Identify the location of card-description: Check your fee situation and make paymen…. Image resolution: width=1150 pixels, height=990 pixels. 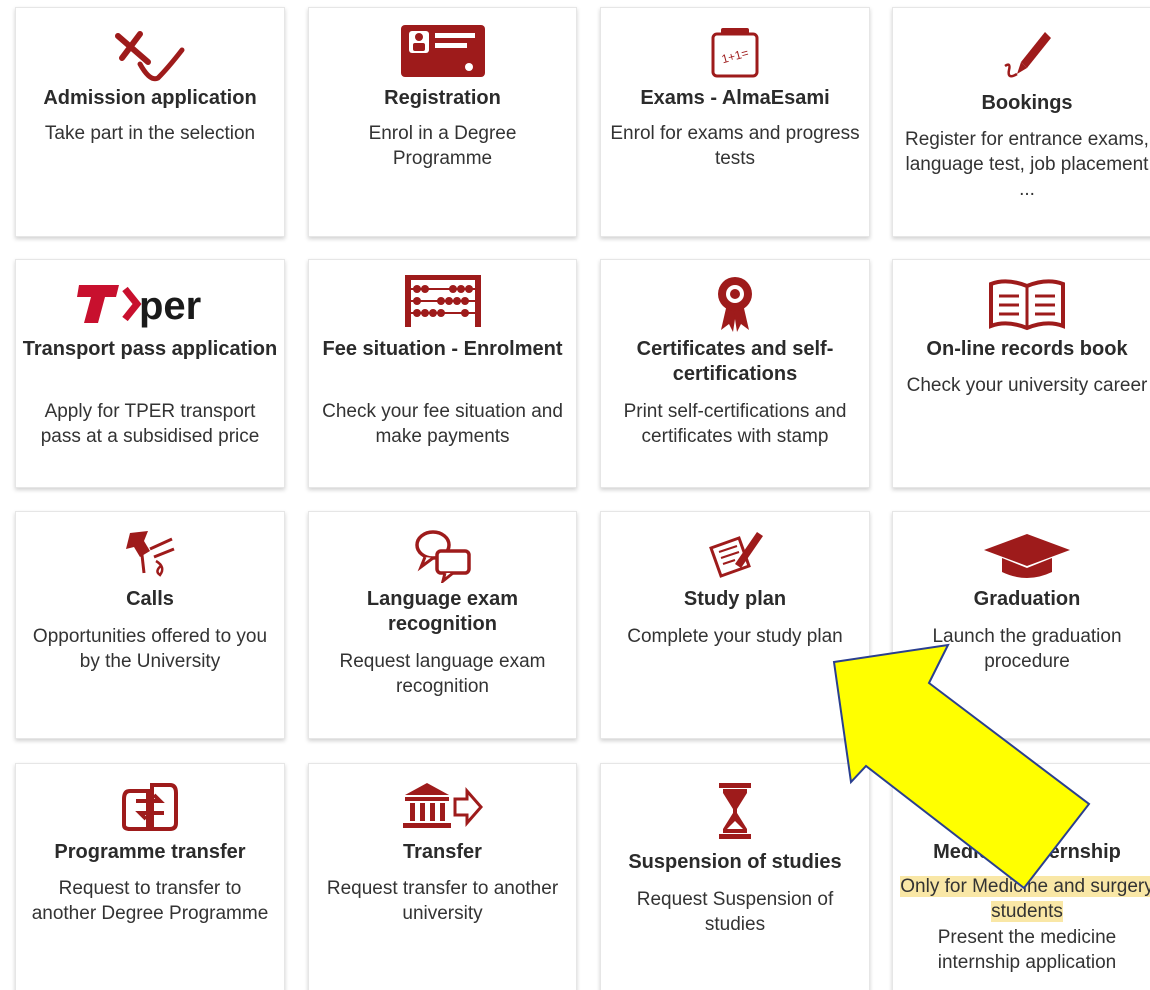
(442, 424).